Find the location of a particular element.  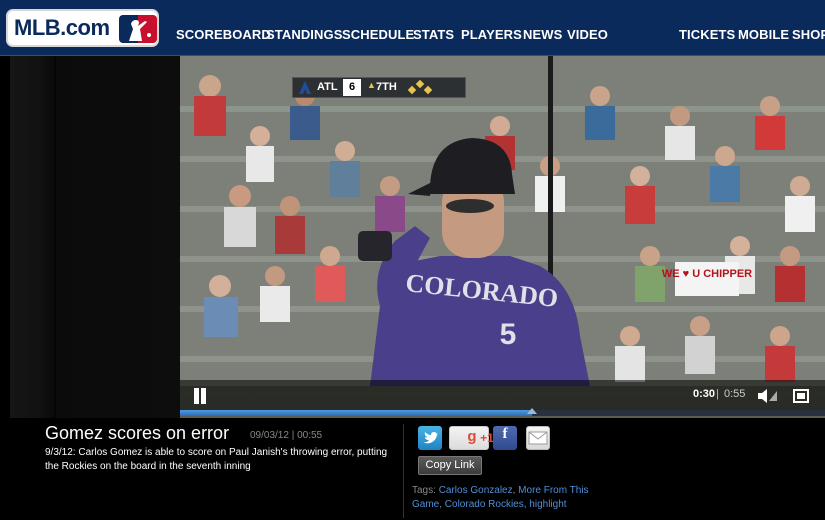

email-share-button is located at coordinates (538, 438).